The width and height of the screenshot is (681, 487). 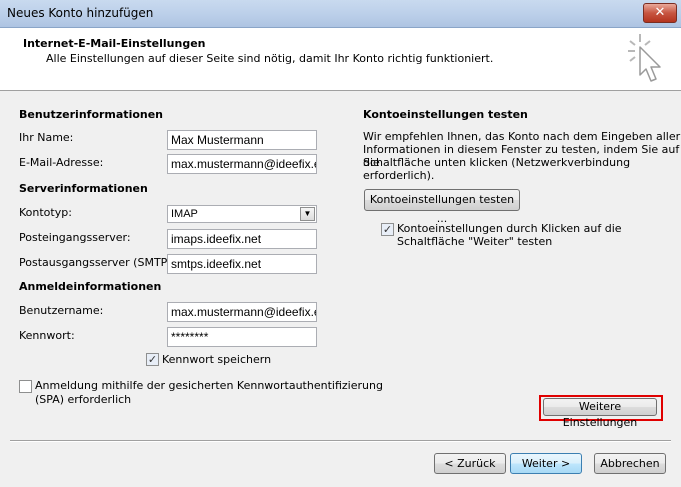 I want to click on name-label: Ihr Name:, so click(x=46, y=137).